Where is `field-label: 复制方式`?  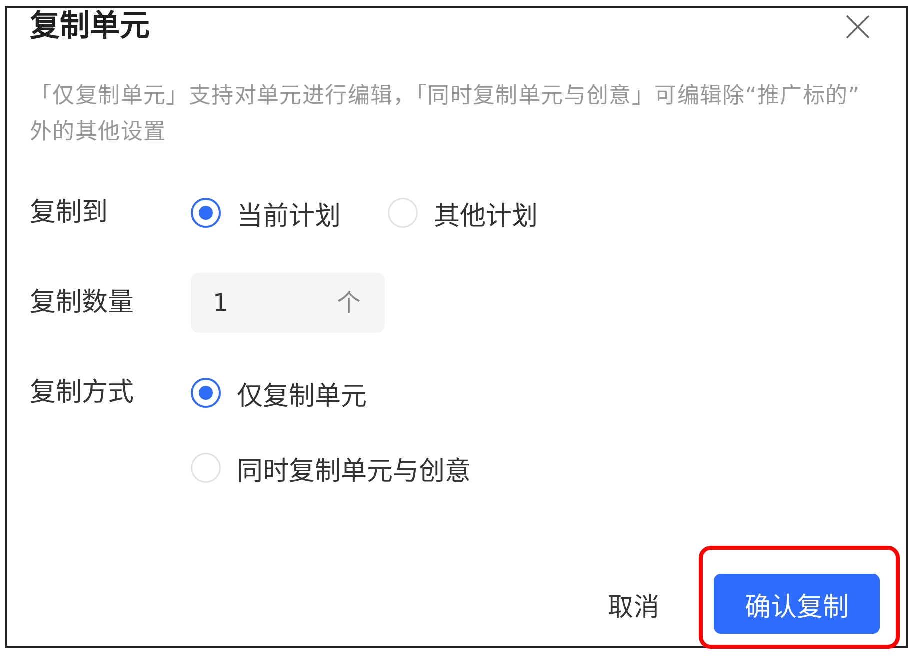 field-label: 复制方式 is located at coordinates (82, 393).